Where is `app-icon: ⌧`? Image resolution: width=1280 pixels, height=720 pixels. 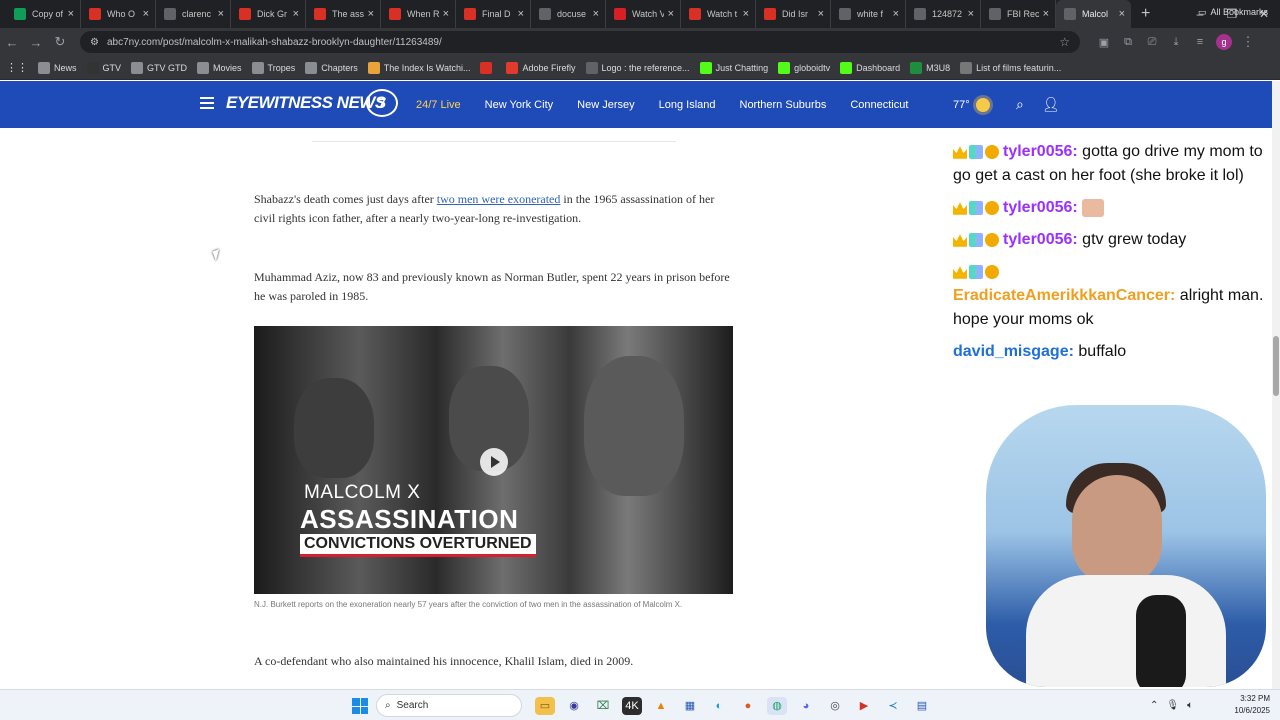
app-icon: ⌧ is located at coordinates (603, 706).